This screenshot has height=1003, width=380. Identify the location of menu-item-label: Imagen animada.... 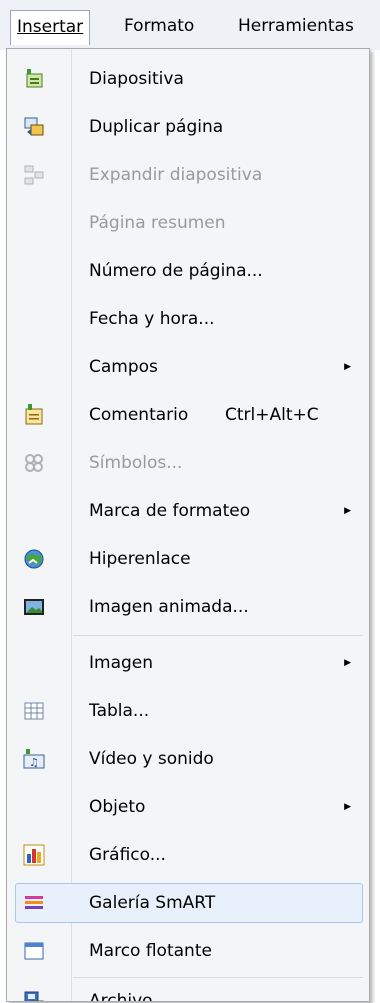
(169, 607).